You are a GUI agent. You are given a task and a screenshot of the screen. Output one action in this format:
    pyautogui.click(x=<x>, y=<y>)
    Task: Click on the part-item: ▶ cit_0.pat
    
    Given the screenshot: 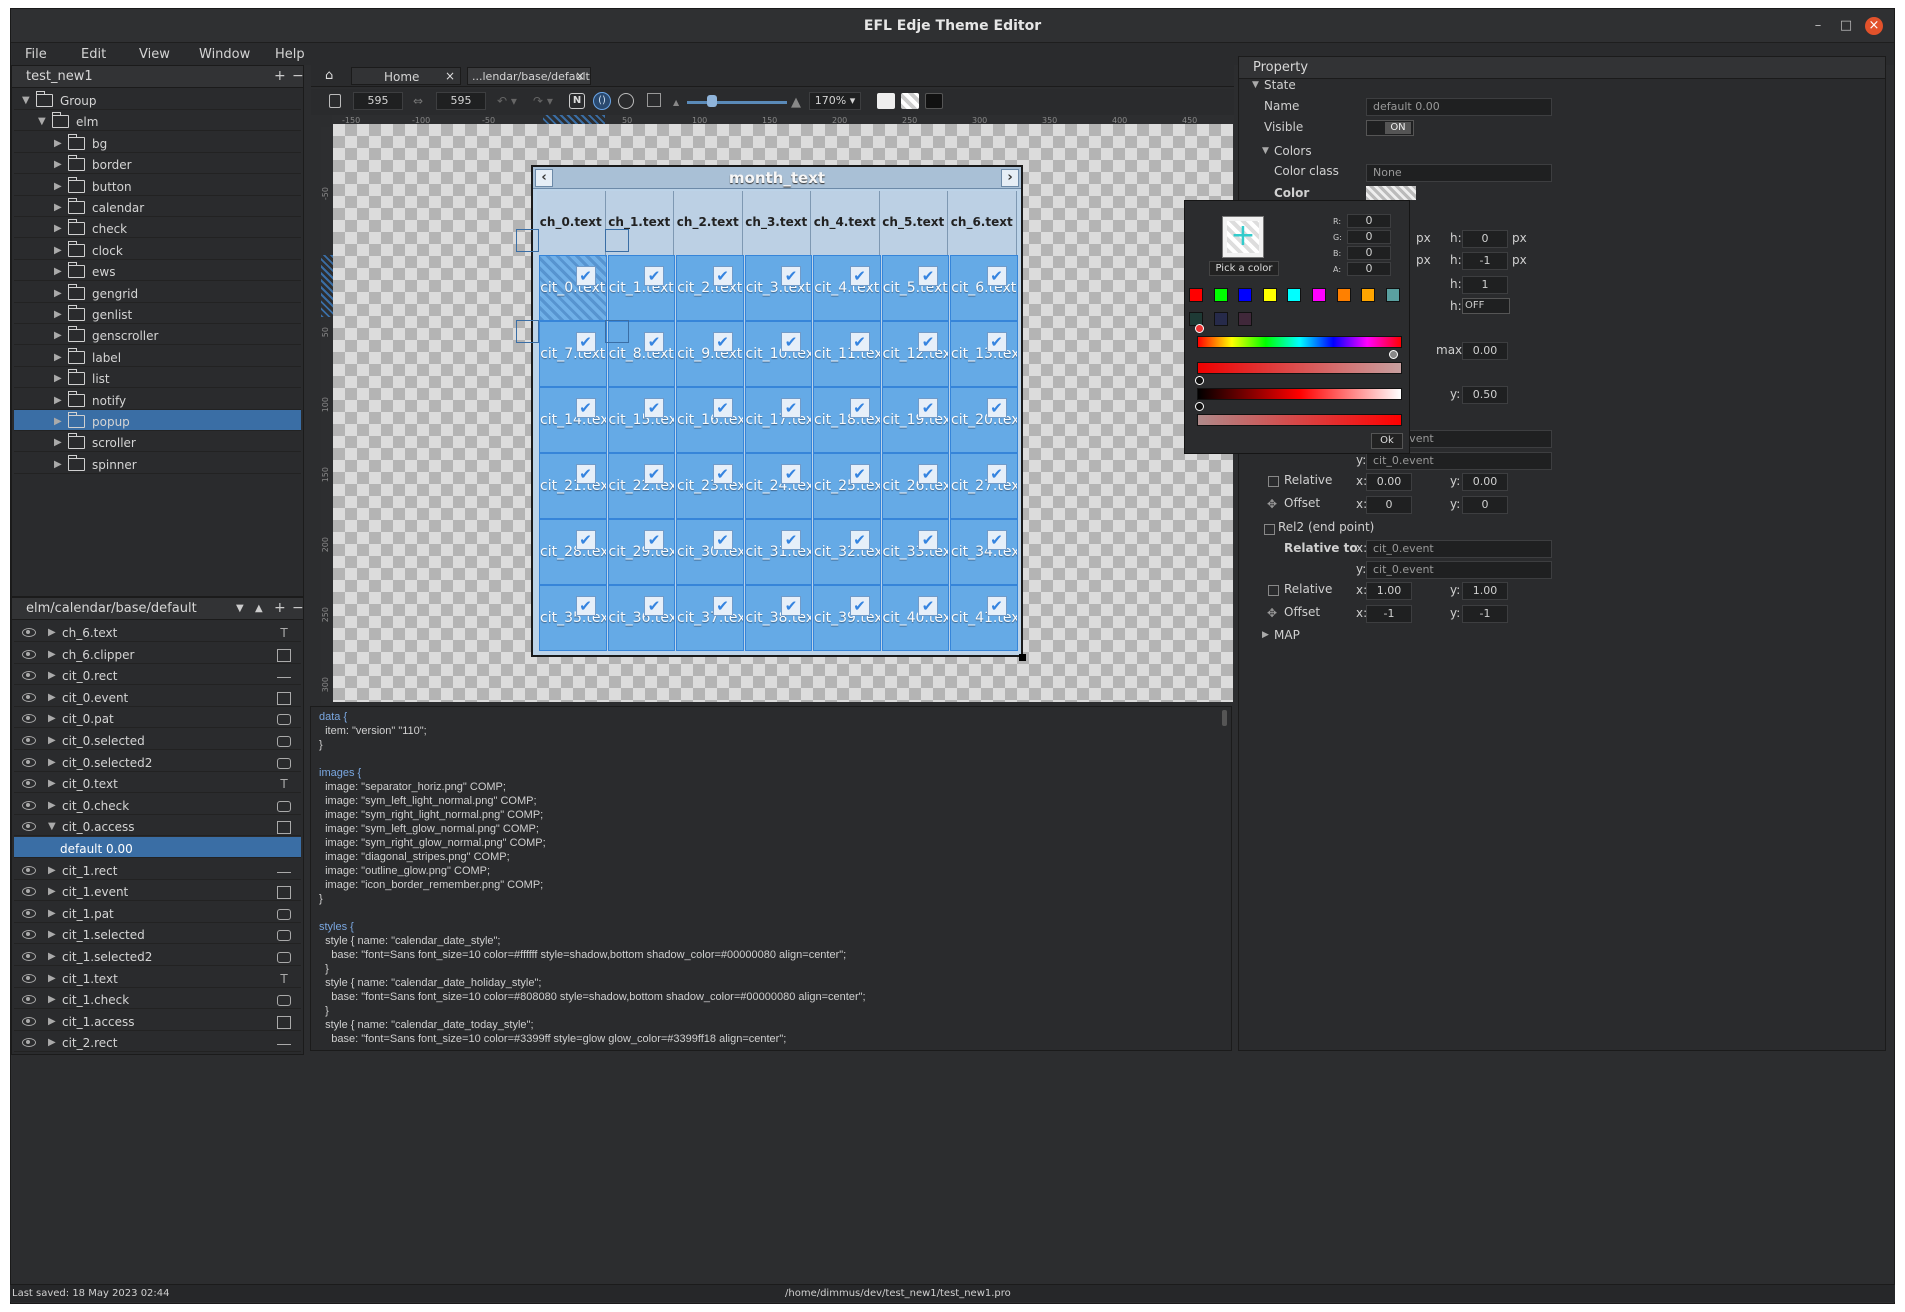 What is the action you would take?
    pyautogui.click(x=157, y=718)
    